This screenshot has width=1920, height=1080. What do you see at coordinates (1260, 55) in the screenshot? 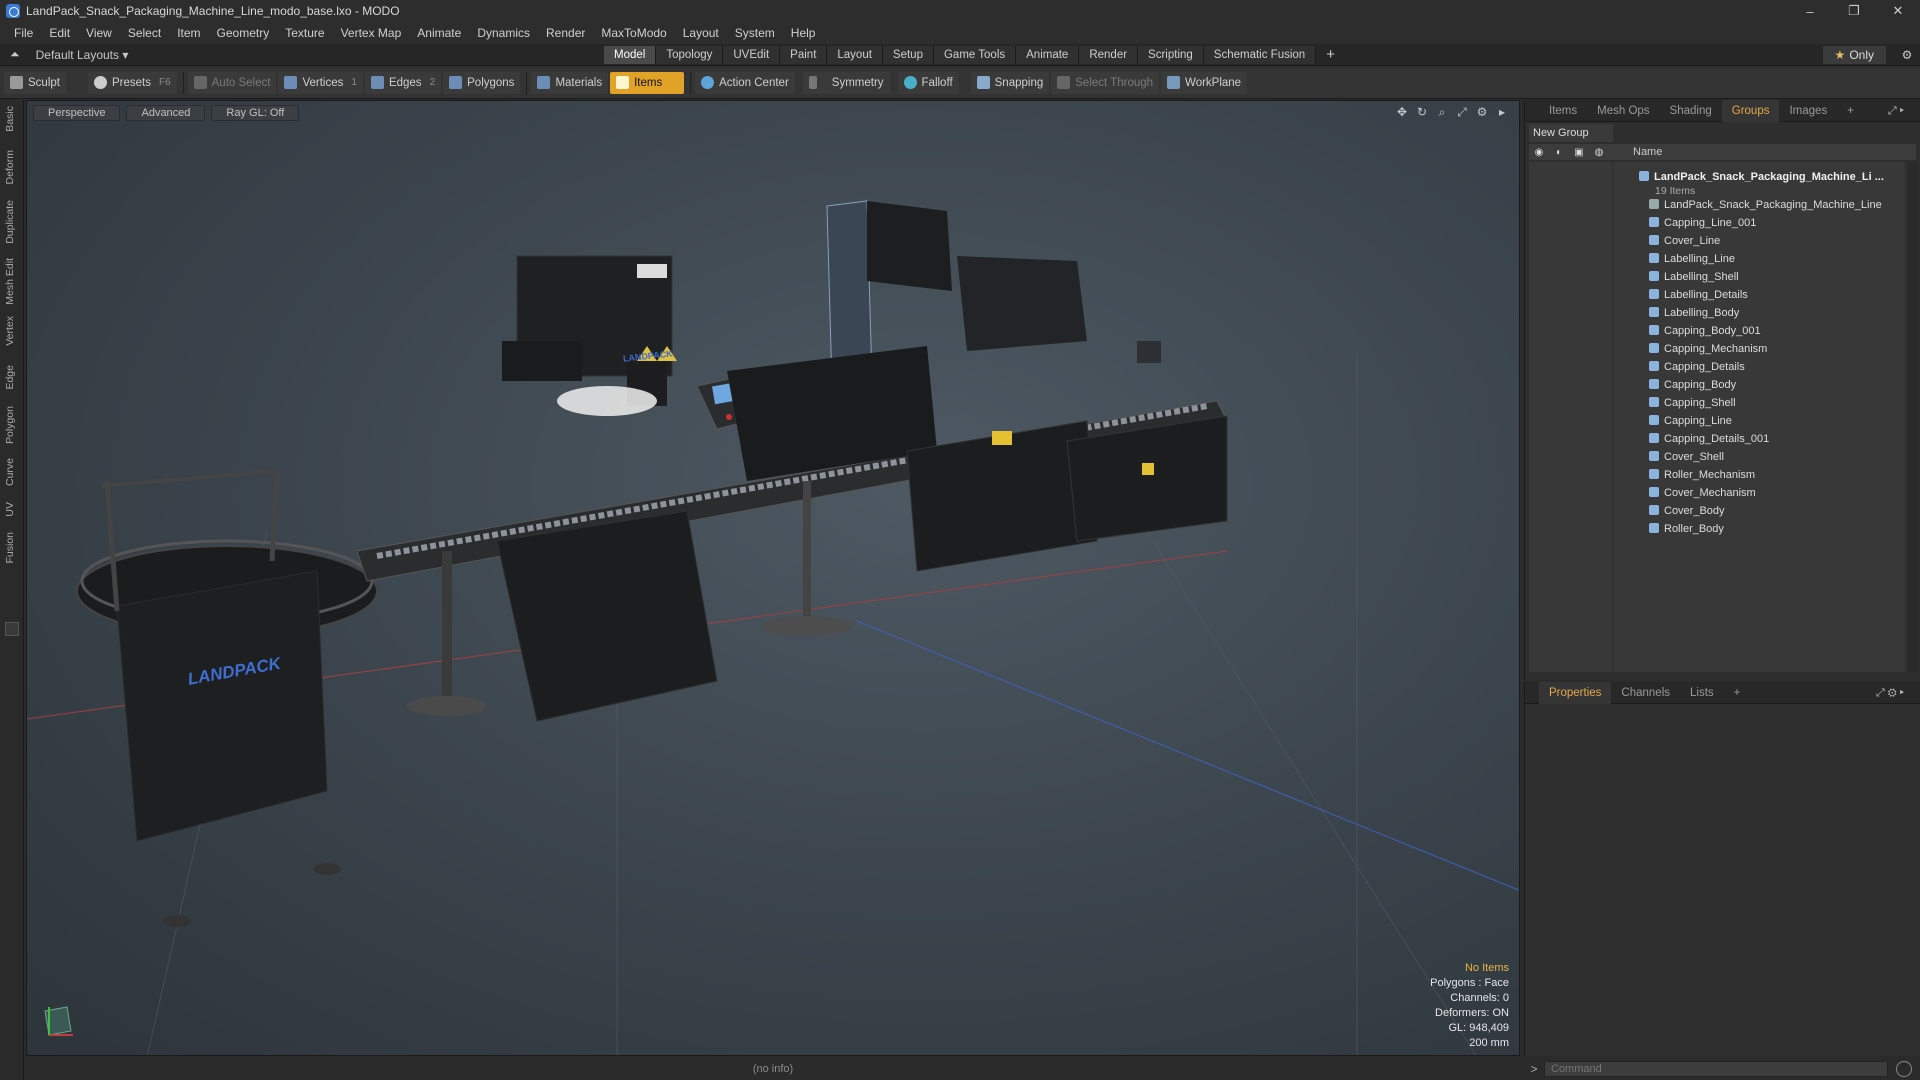
I see `tab-schematic-fusion: Schematic Fusion` at bounding box center [1260, 55].